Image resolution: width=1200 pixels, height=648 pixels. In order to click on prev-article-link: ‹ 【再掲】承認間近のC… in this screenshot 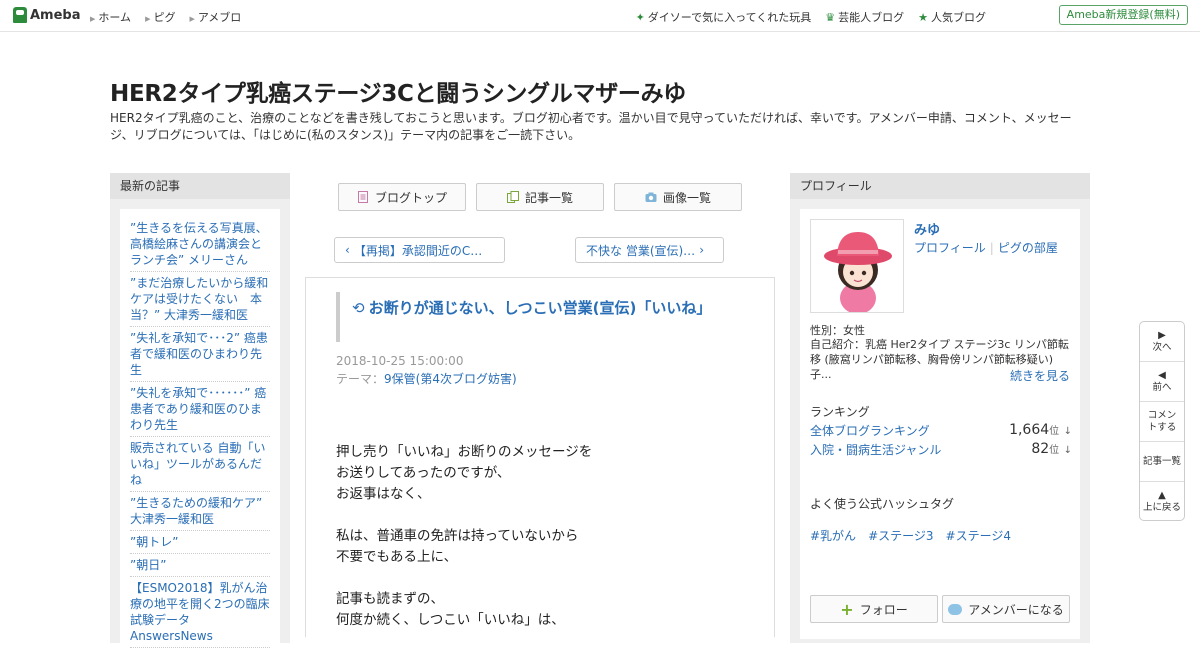, I will do `click(419, 250)`.